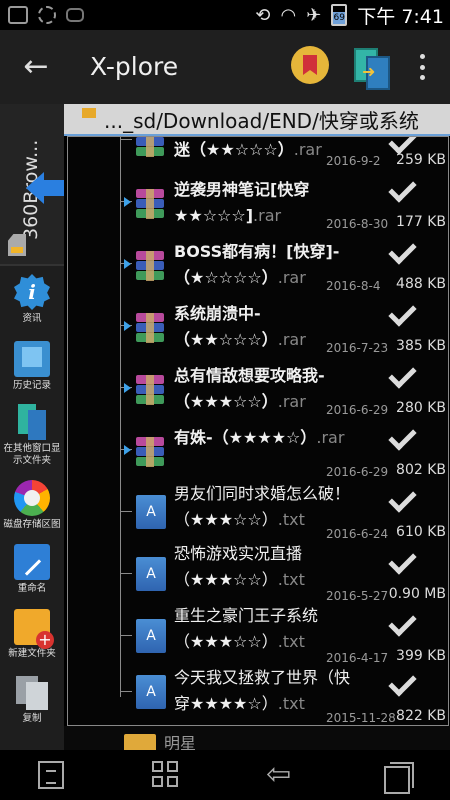 The width and height of the screenshot is (450, 800). I want to click on file-date: 2015-11-28, so click(361, 718).